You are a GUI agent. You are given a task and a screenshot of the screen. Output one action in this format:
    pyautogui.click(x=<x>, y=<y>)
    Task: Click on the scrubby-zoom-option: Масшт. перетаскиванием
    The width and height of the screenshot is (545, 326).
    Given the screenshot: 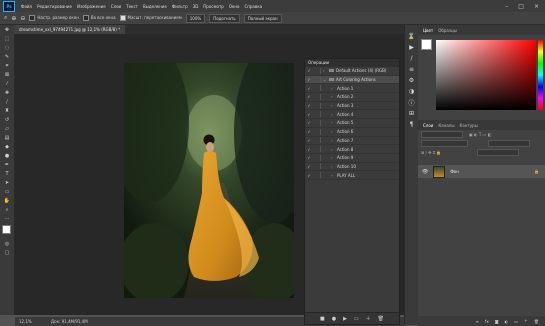 What is the action you would take?
    pyautogui.click(x=150, y=18)
    